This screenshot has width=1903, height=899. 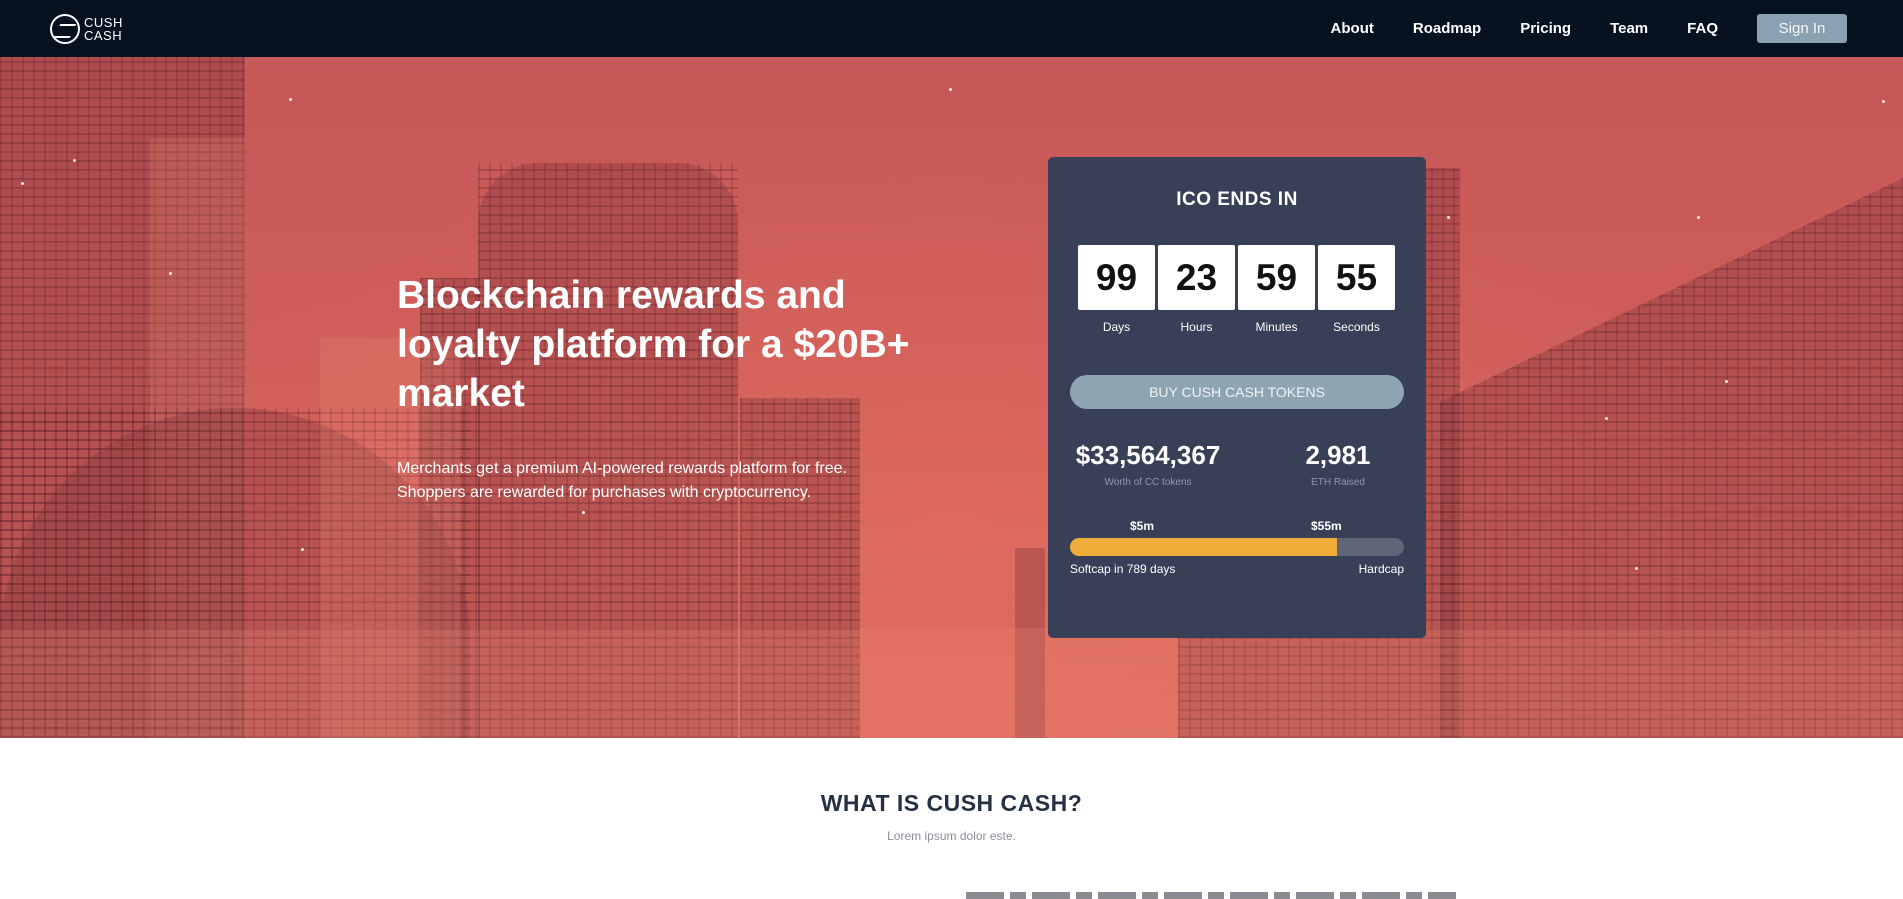 What do you see at coordinates (1338, 455) in the screenshot?
I see `stat-eth-raised-value: 2,981` at bounding box center [1338, 455].